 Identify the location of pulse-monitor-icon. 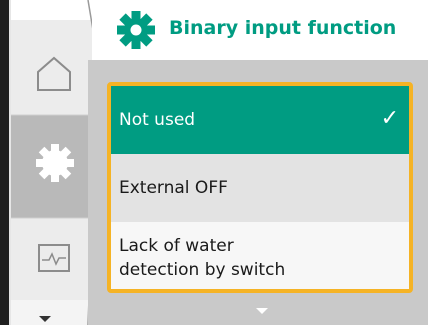
(54, 258).